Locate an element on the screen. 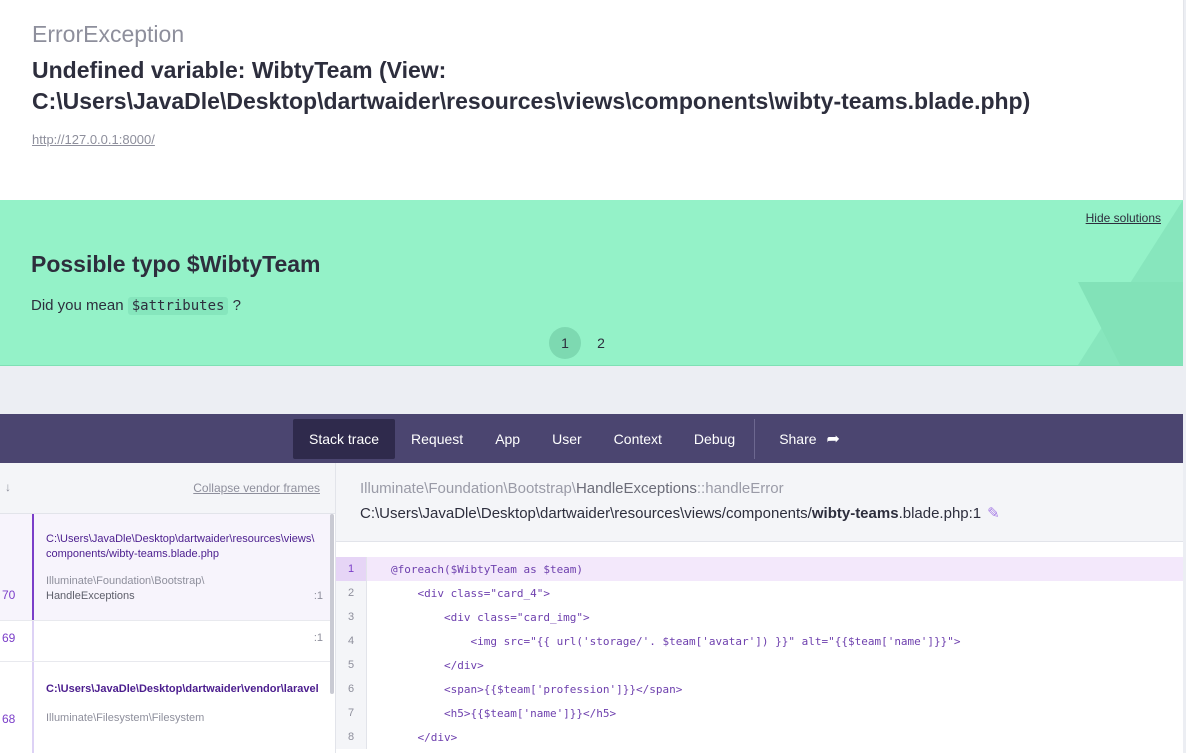 This screenshot has width=1186, height=753. code-line-number: 3 is located at coordinates (351, 617).